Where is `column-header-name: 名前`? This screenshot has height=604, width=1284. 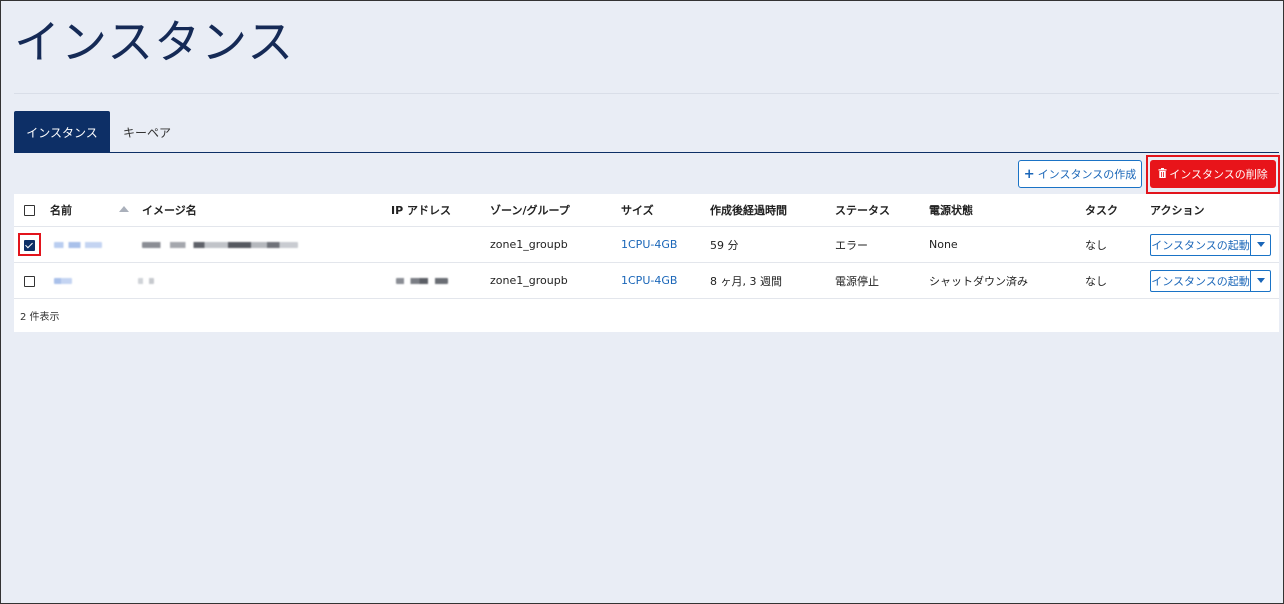 column-header-name: 名前 is located at coordinates (61, 210).